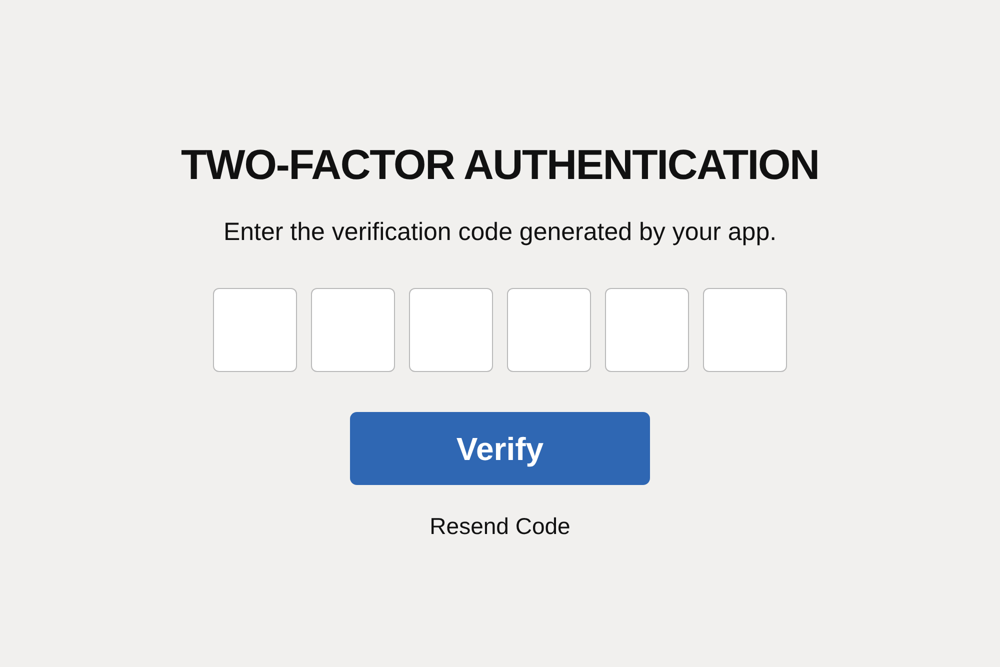 The width and height of the screenshot is (1000, 667). Describe the element at coordinates (500, 165) in the screenshot. I see `page-title: TWO-FACTOR AUTHENTICATION` at that location.